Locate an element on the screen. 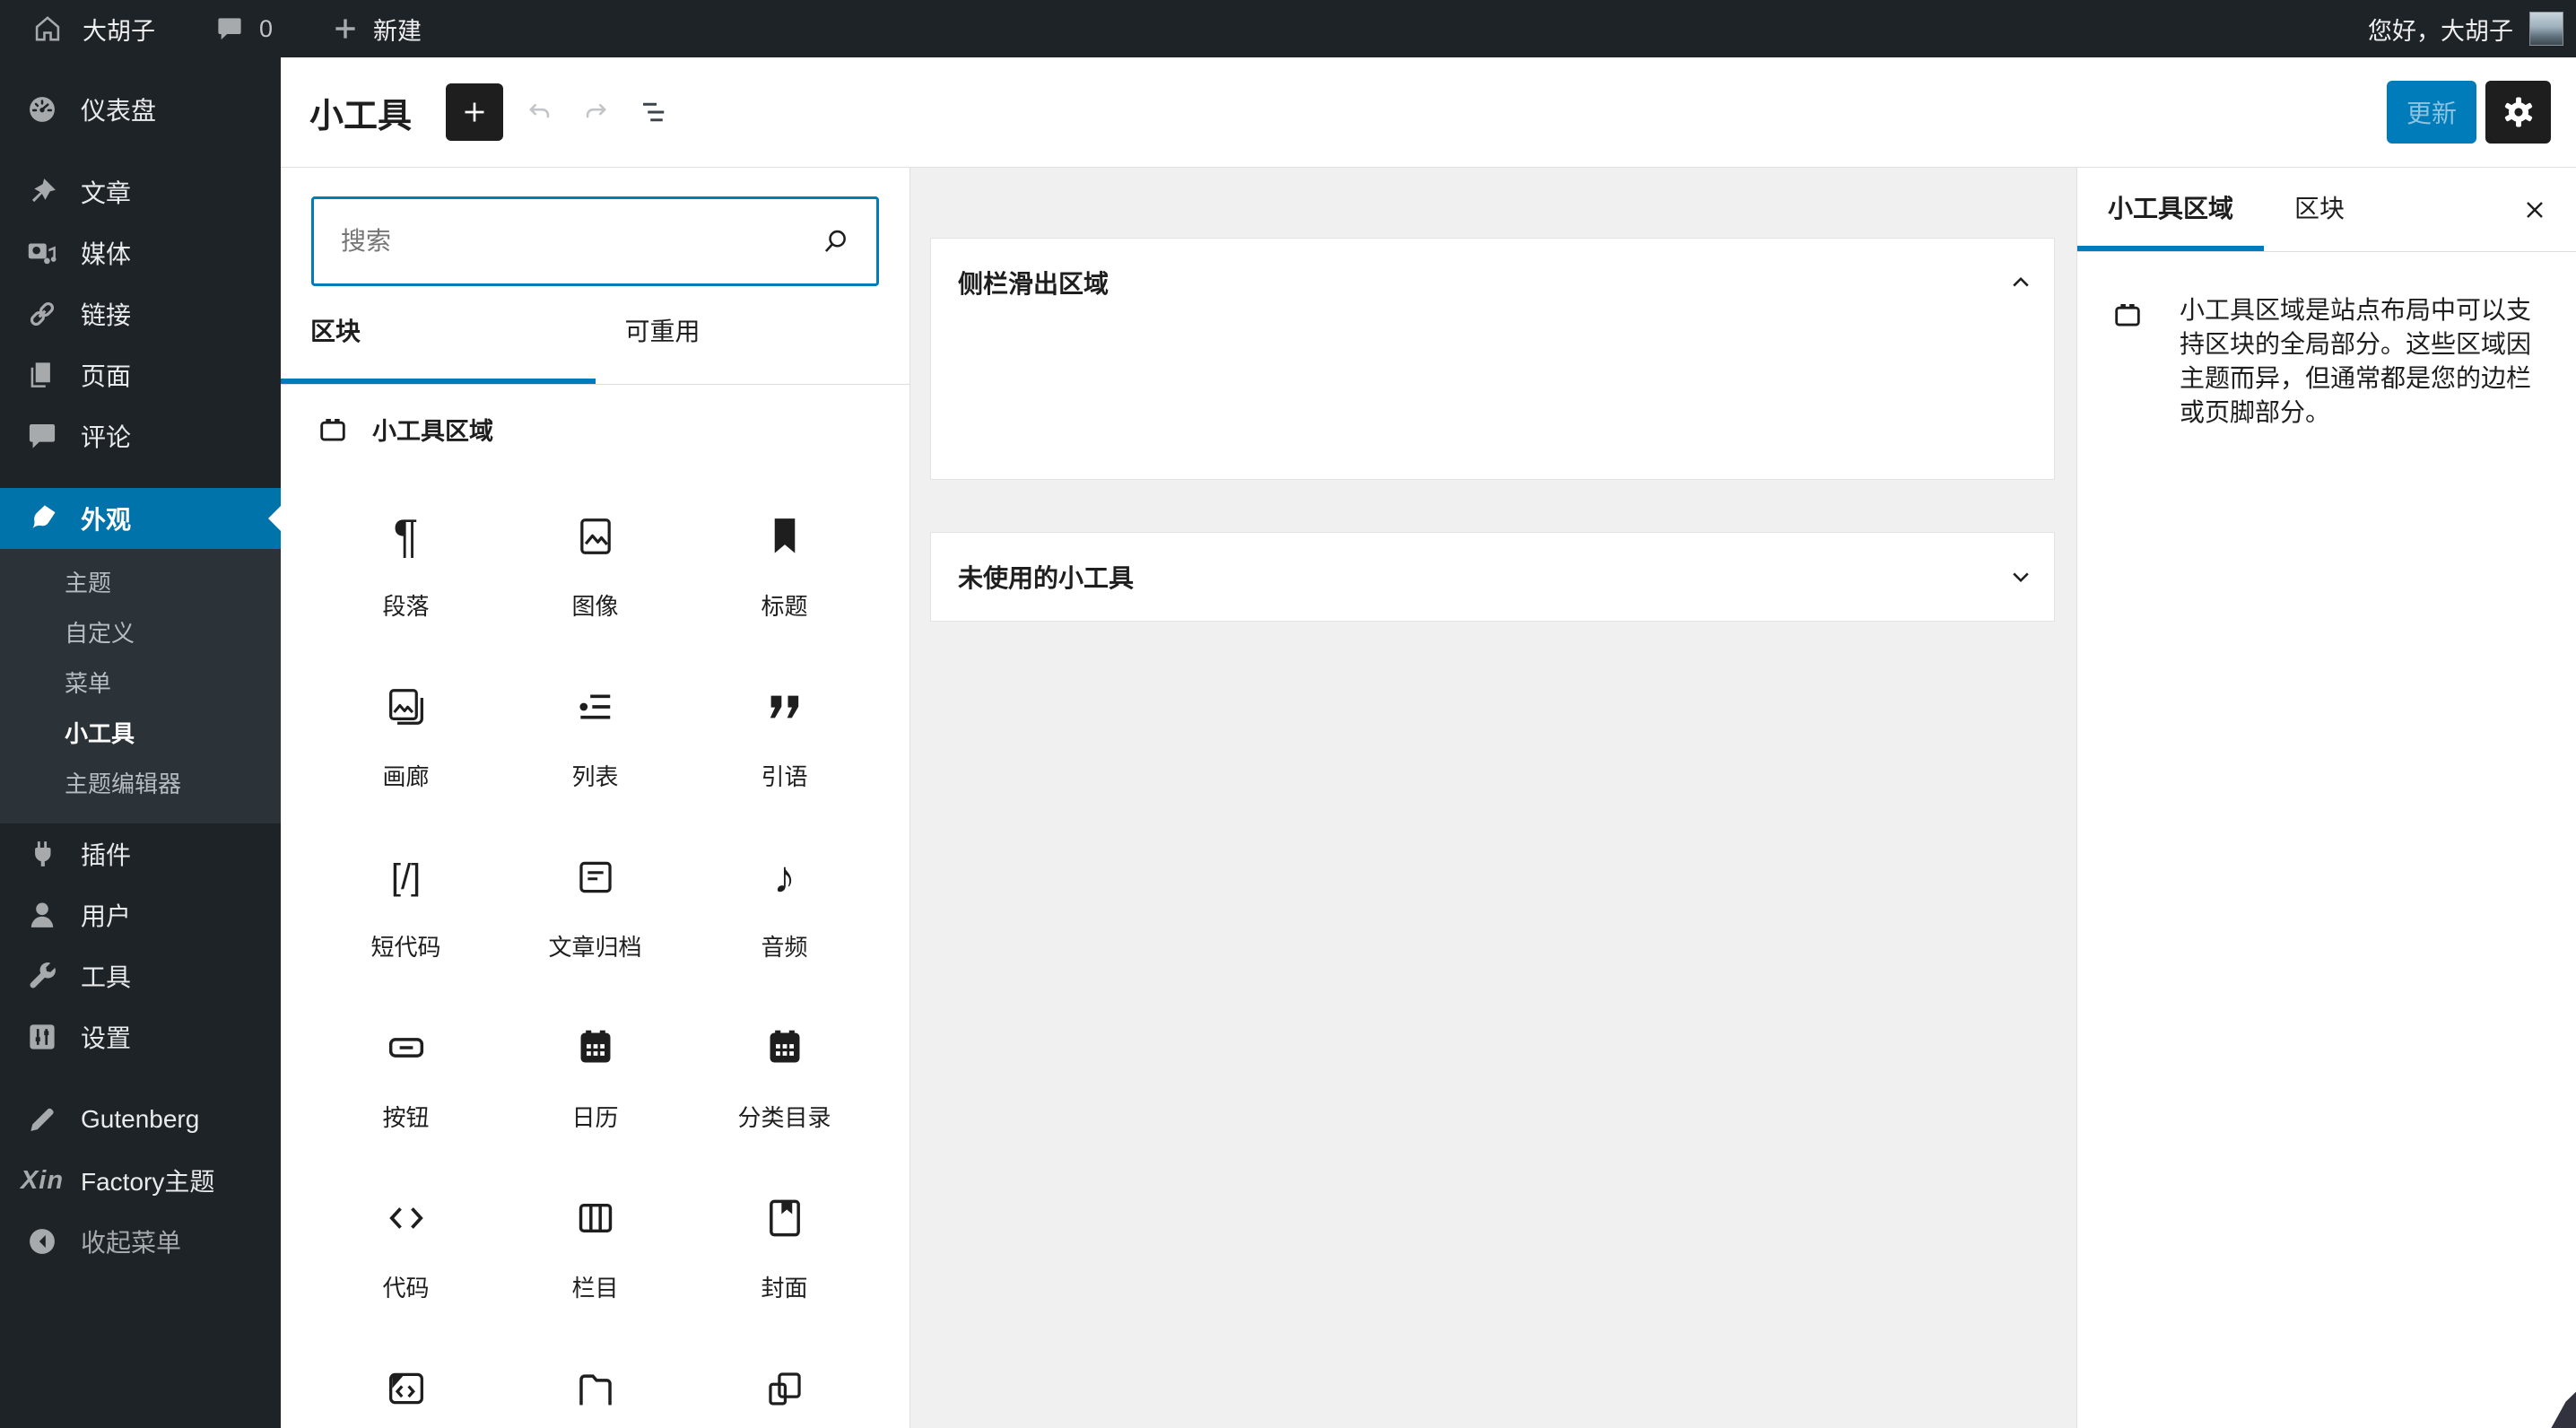  submenu-item: 小工具 is located at coordinates (140, 732).